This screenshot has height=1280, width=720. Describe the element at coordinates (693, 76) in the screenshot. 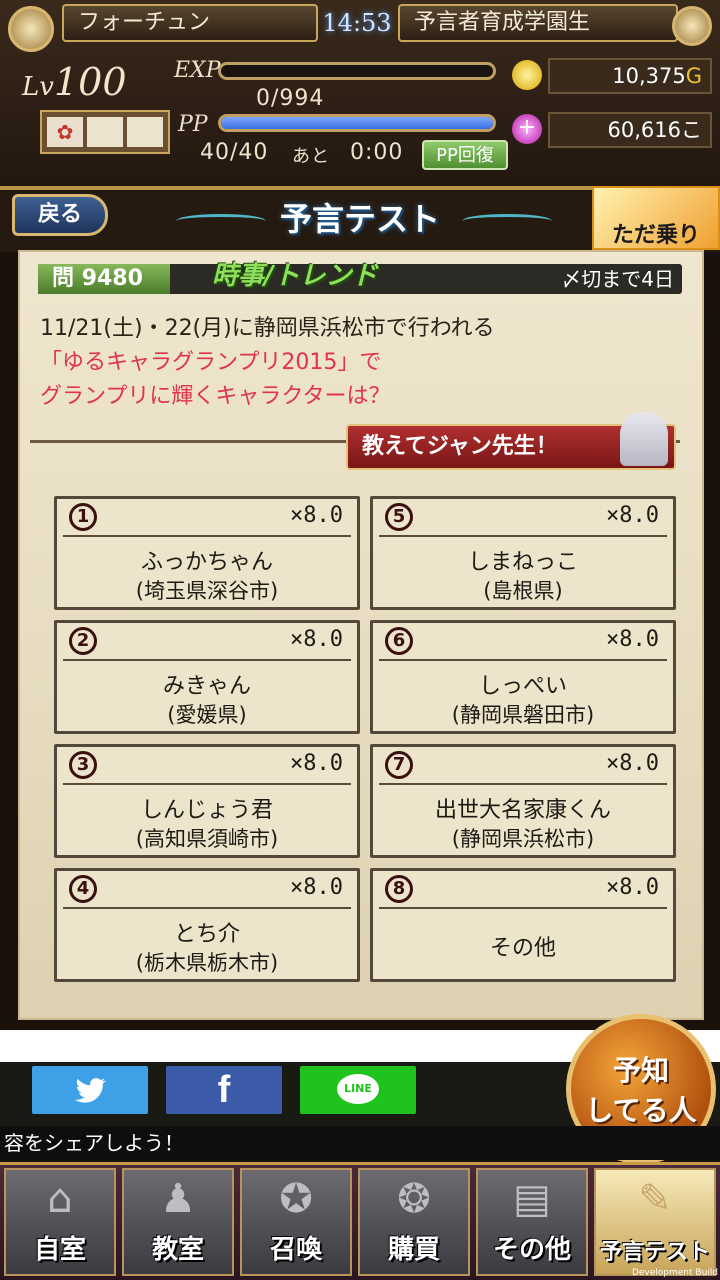

I see `gold-unit: G` at that location.